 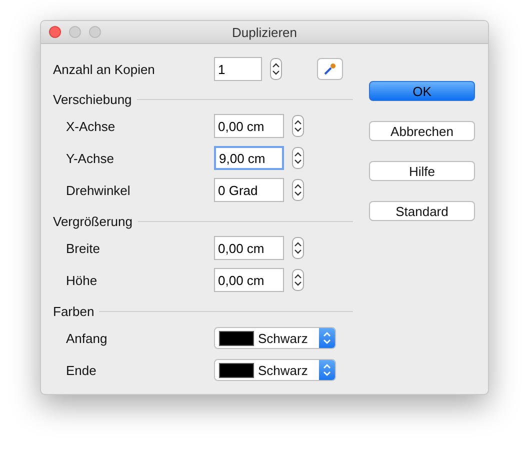 I want to click on dialog-button: Standard, so click(x=422, y=211).